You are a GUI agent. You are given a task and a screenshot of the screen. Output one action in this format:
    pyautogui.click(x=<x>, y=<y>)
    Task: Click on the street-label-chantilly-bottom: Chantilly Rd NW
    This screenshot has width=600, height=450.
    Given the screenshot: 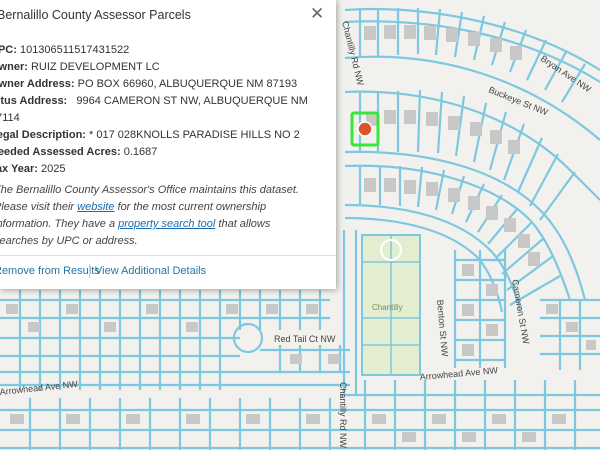 What is the action you would take?
    pyautogui.click(x=343, y=415)
    